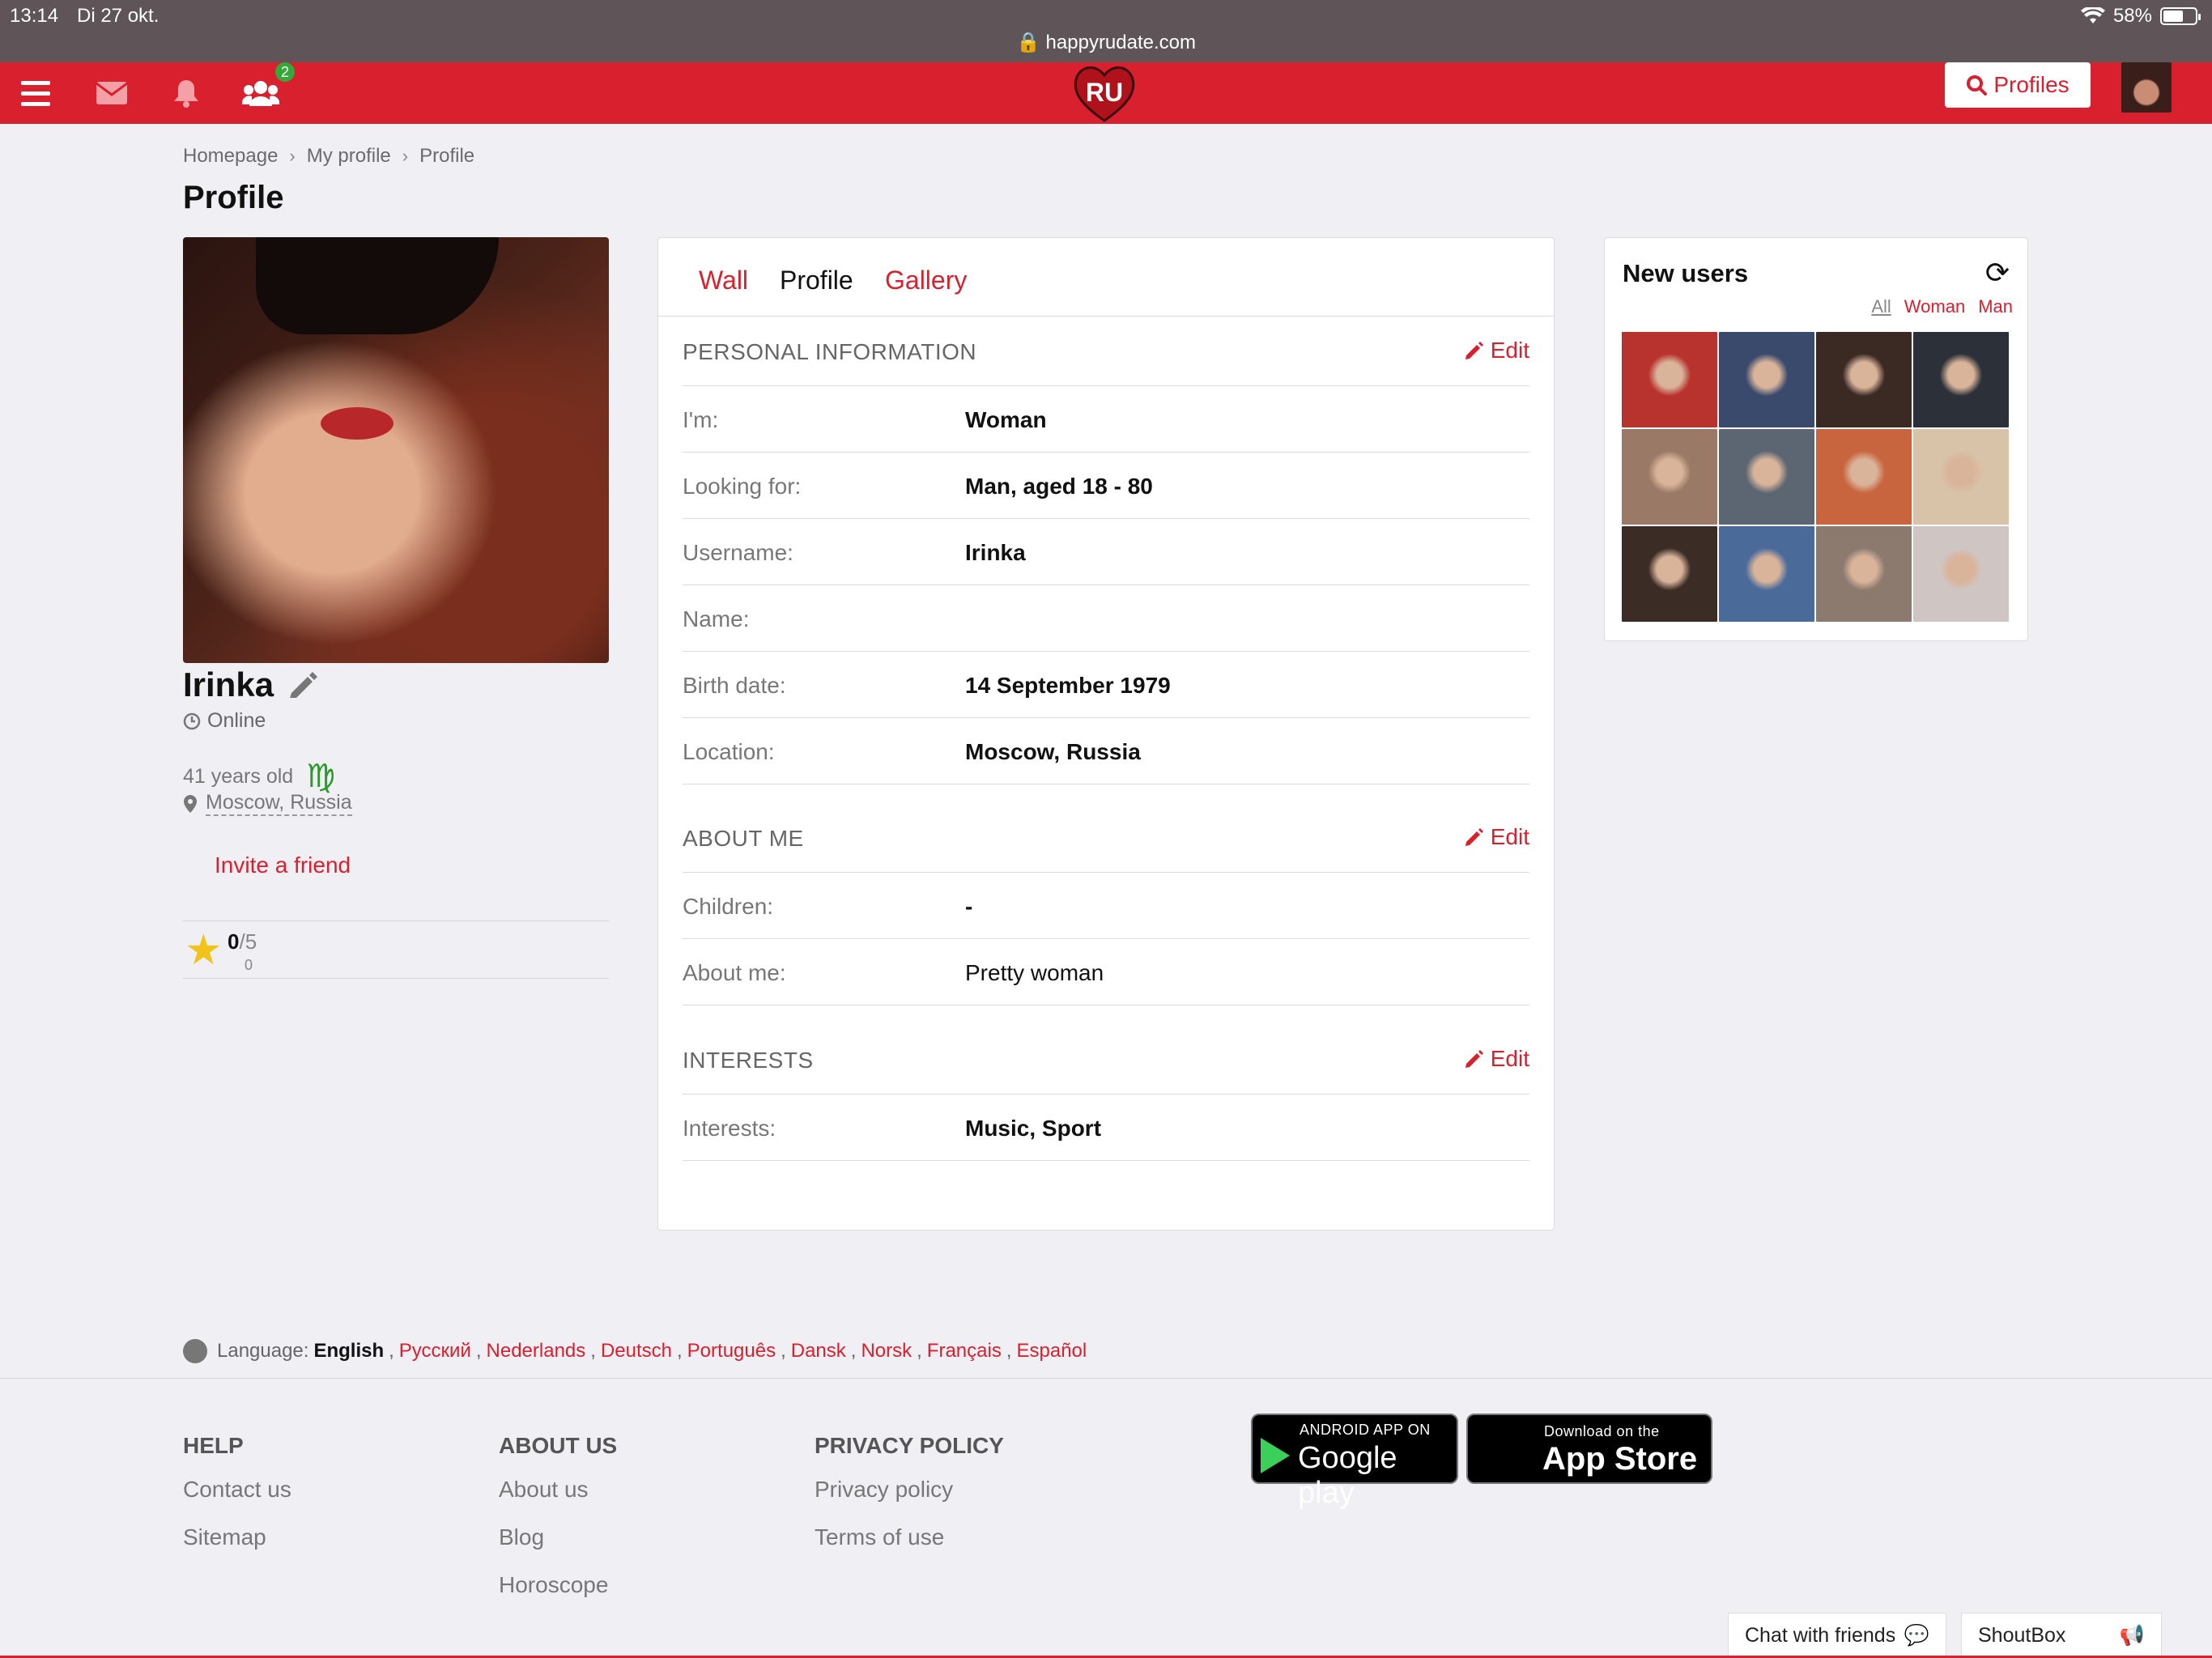 The height and width of the screenshot is (1658, 2212). Describe the element at coordinates (321, 776) in the screenshot. I see `virgo-zodiac-icon: ♍` at that location.